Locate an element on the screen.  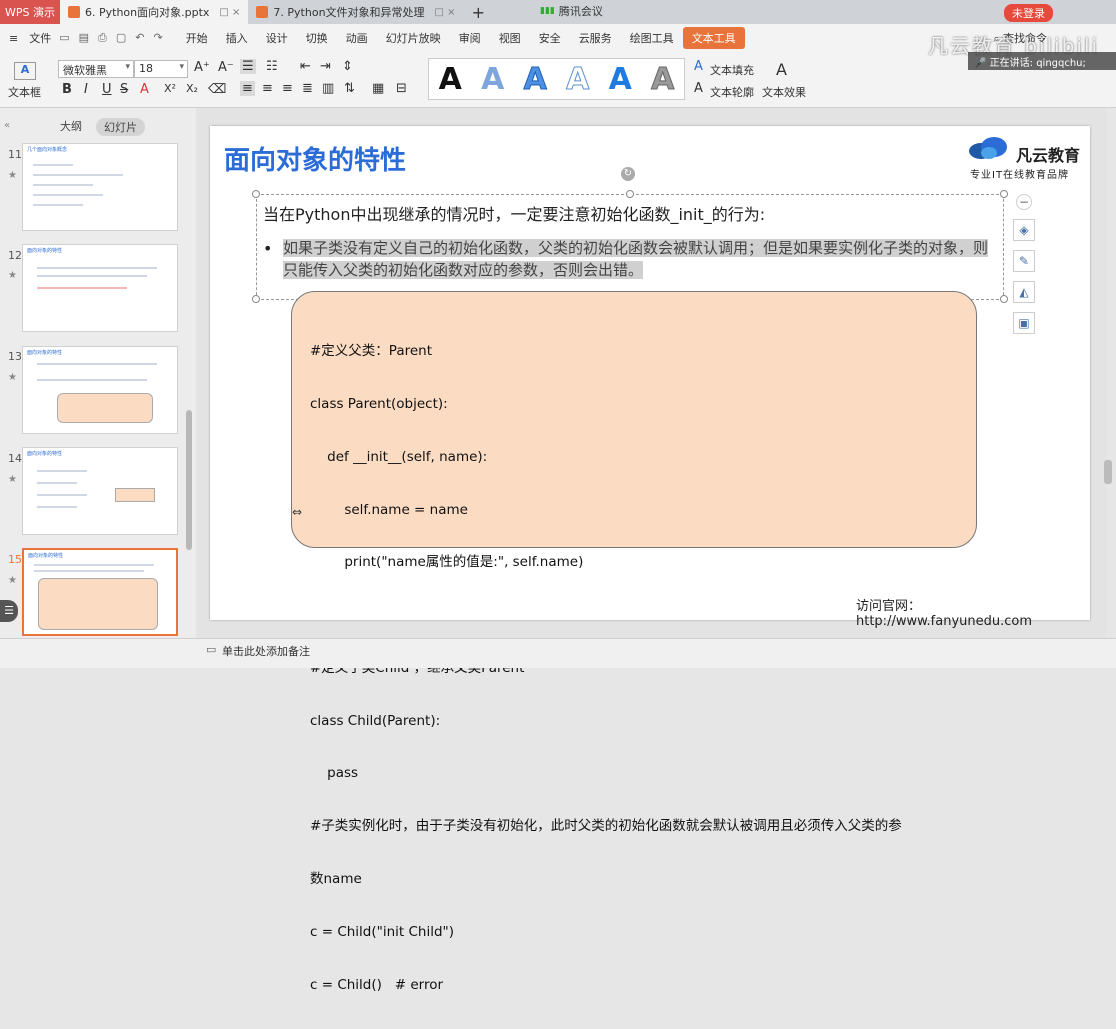
panel-scrollbar is located at coordinates (189, 480).